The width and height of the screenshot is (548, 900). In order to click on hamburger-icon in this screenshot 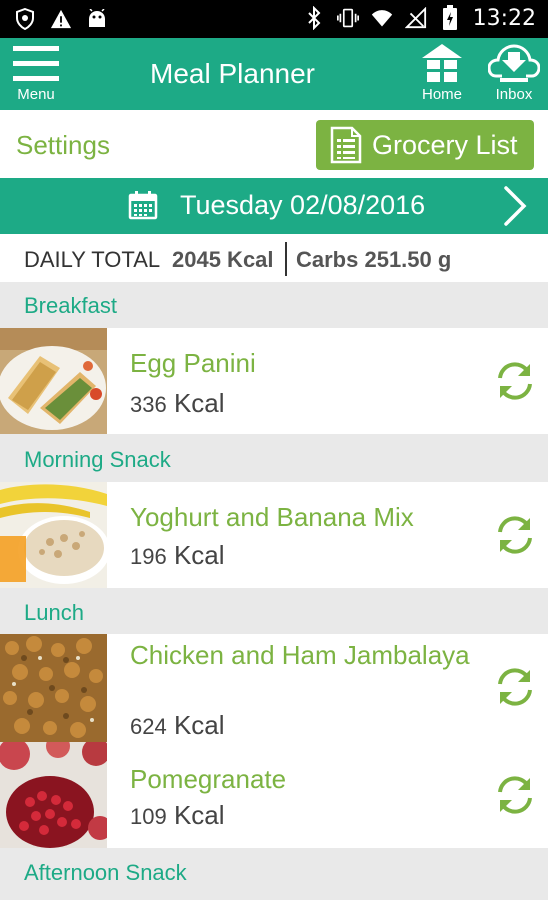, I will do `click(36, 63)`.